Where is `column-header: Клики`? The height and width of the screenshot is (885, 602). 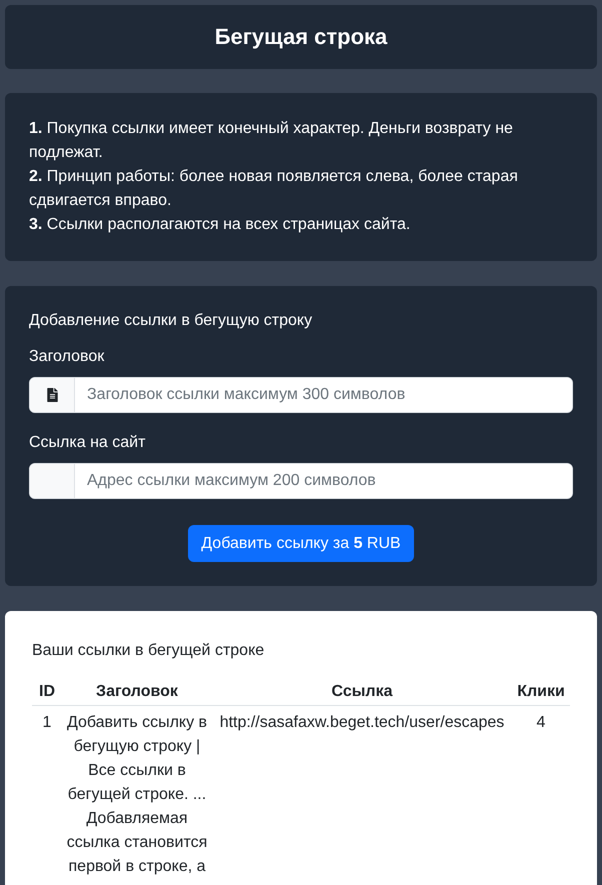 column-header: Клики is located at coordinates (541, 692).